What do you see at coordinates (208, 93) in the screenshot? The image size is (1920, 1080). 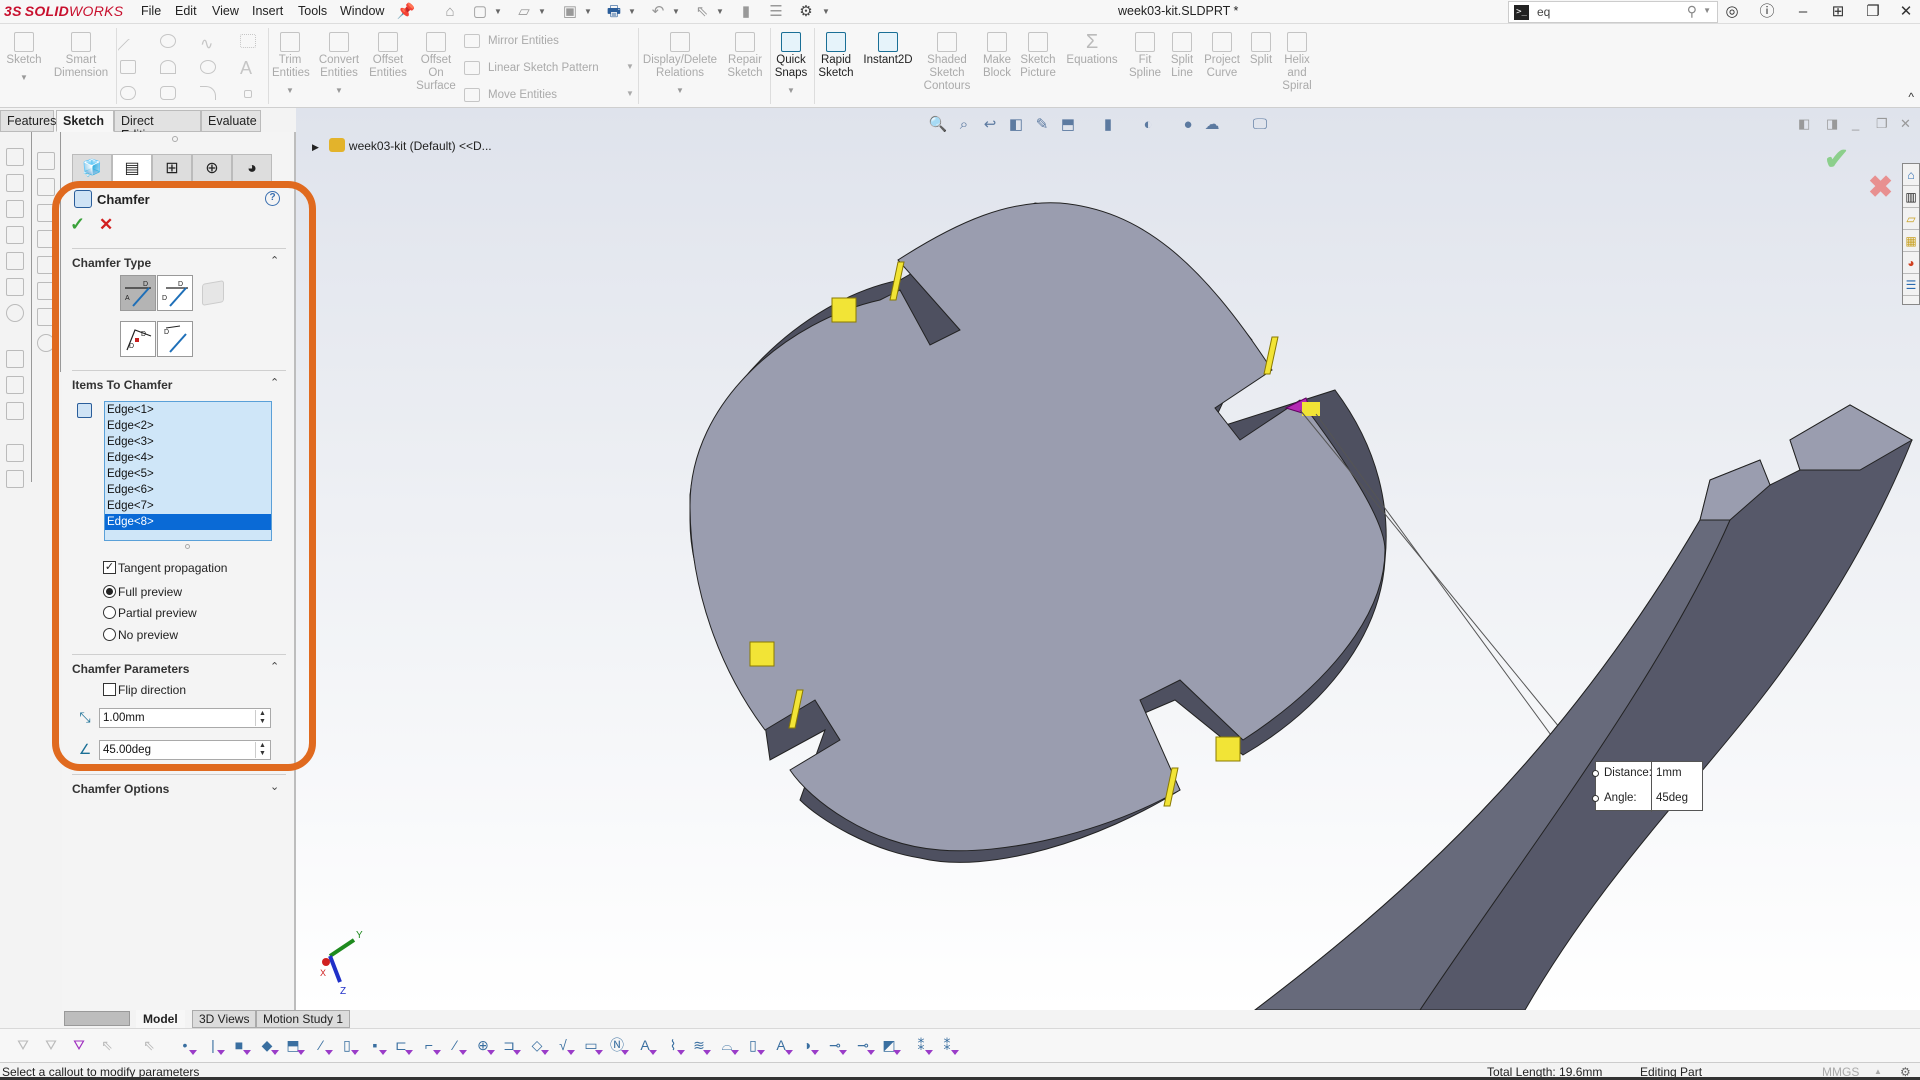 I see `fillet-icon` at bounding box center [208, 93].